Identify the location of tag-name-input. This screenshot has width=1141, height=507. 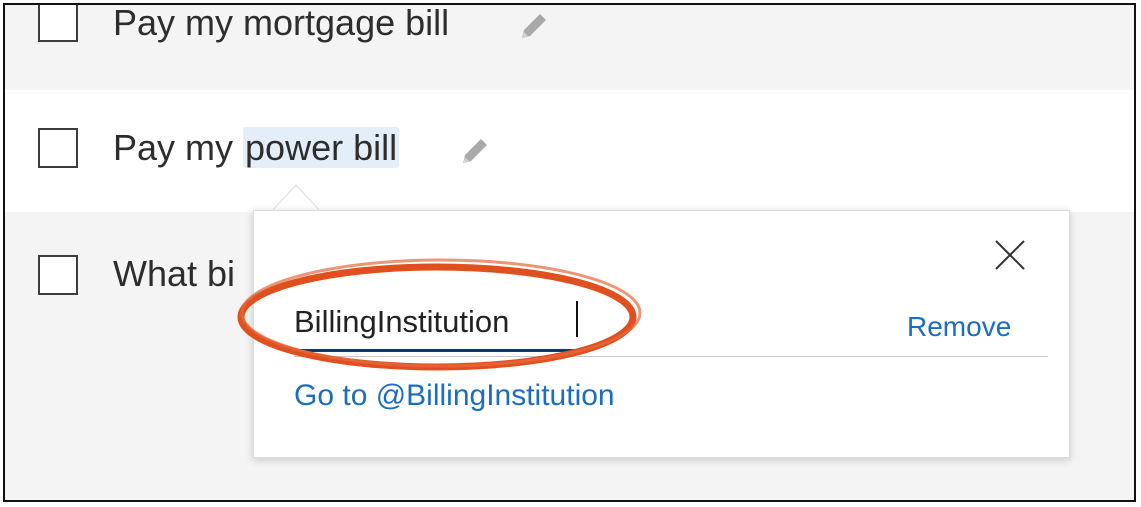
(436, 322).